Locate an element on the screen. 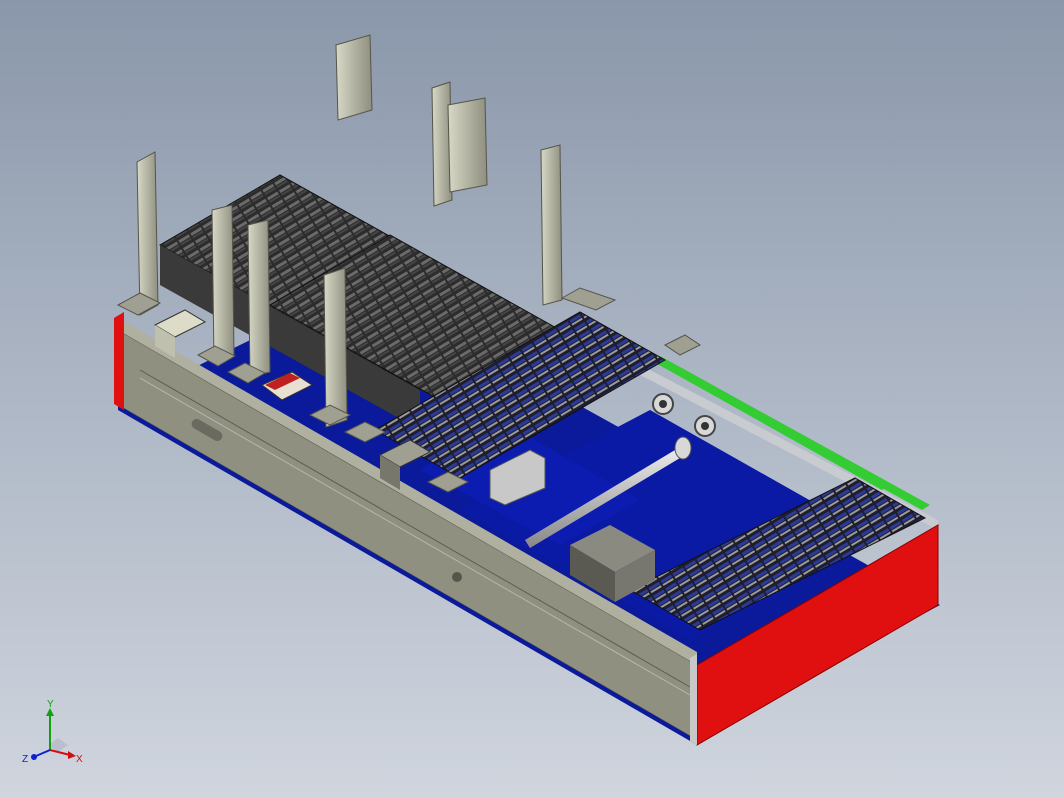 The height and width of the screenshot is (798, 1064). triad-axes is located at coordinates (53, 734).